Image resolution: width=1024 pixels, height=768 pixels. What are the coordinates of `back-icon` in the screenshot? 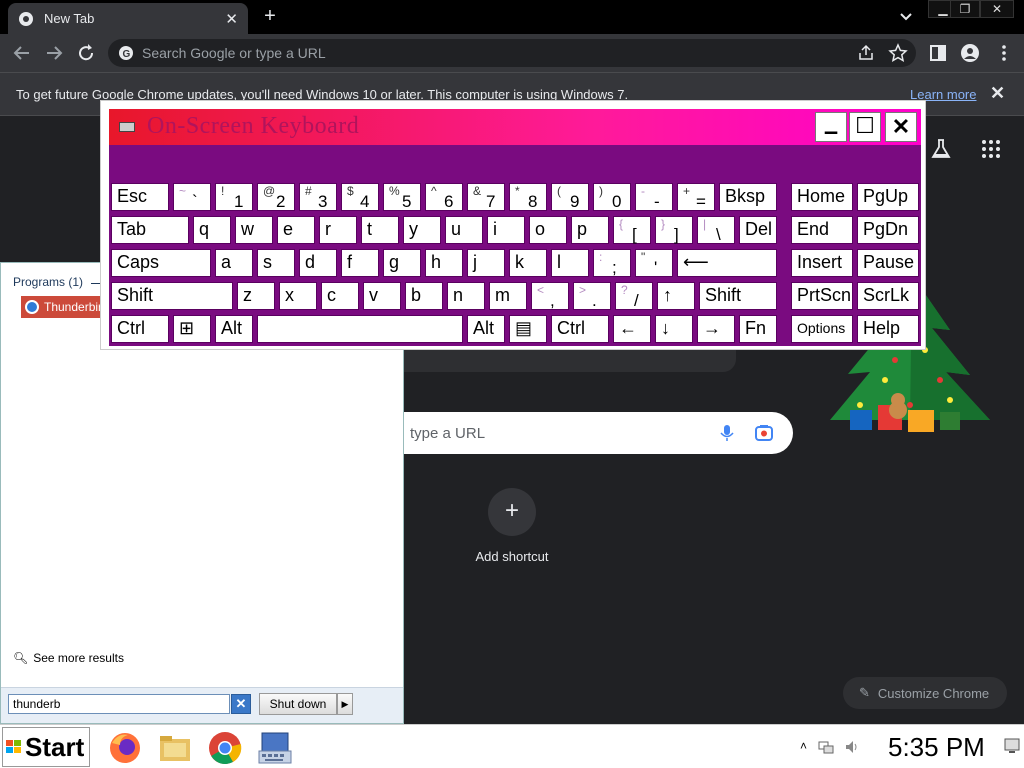 It's located at (22, 53).